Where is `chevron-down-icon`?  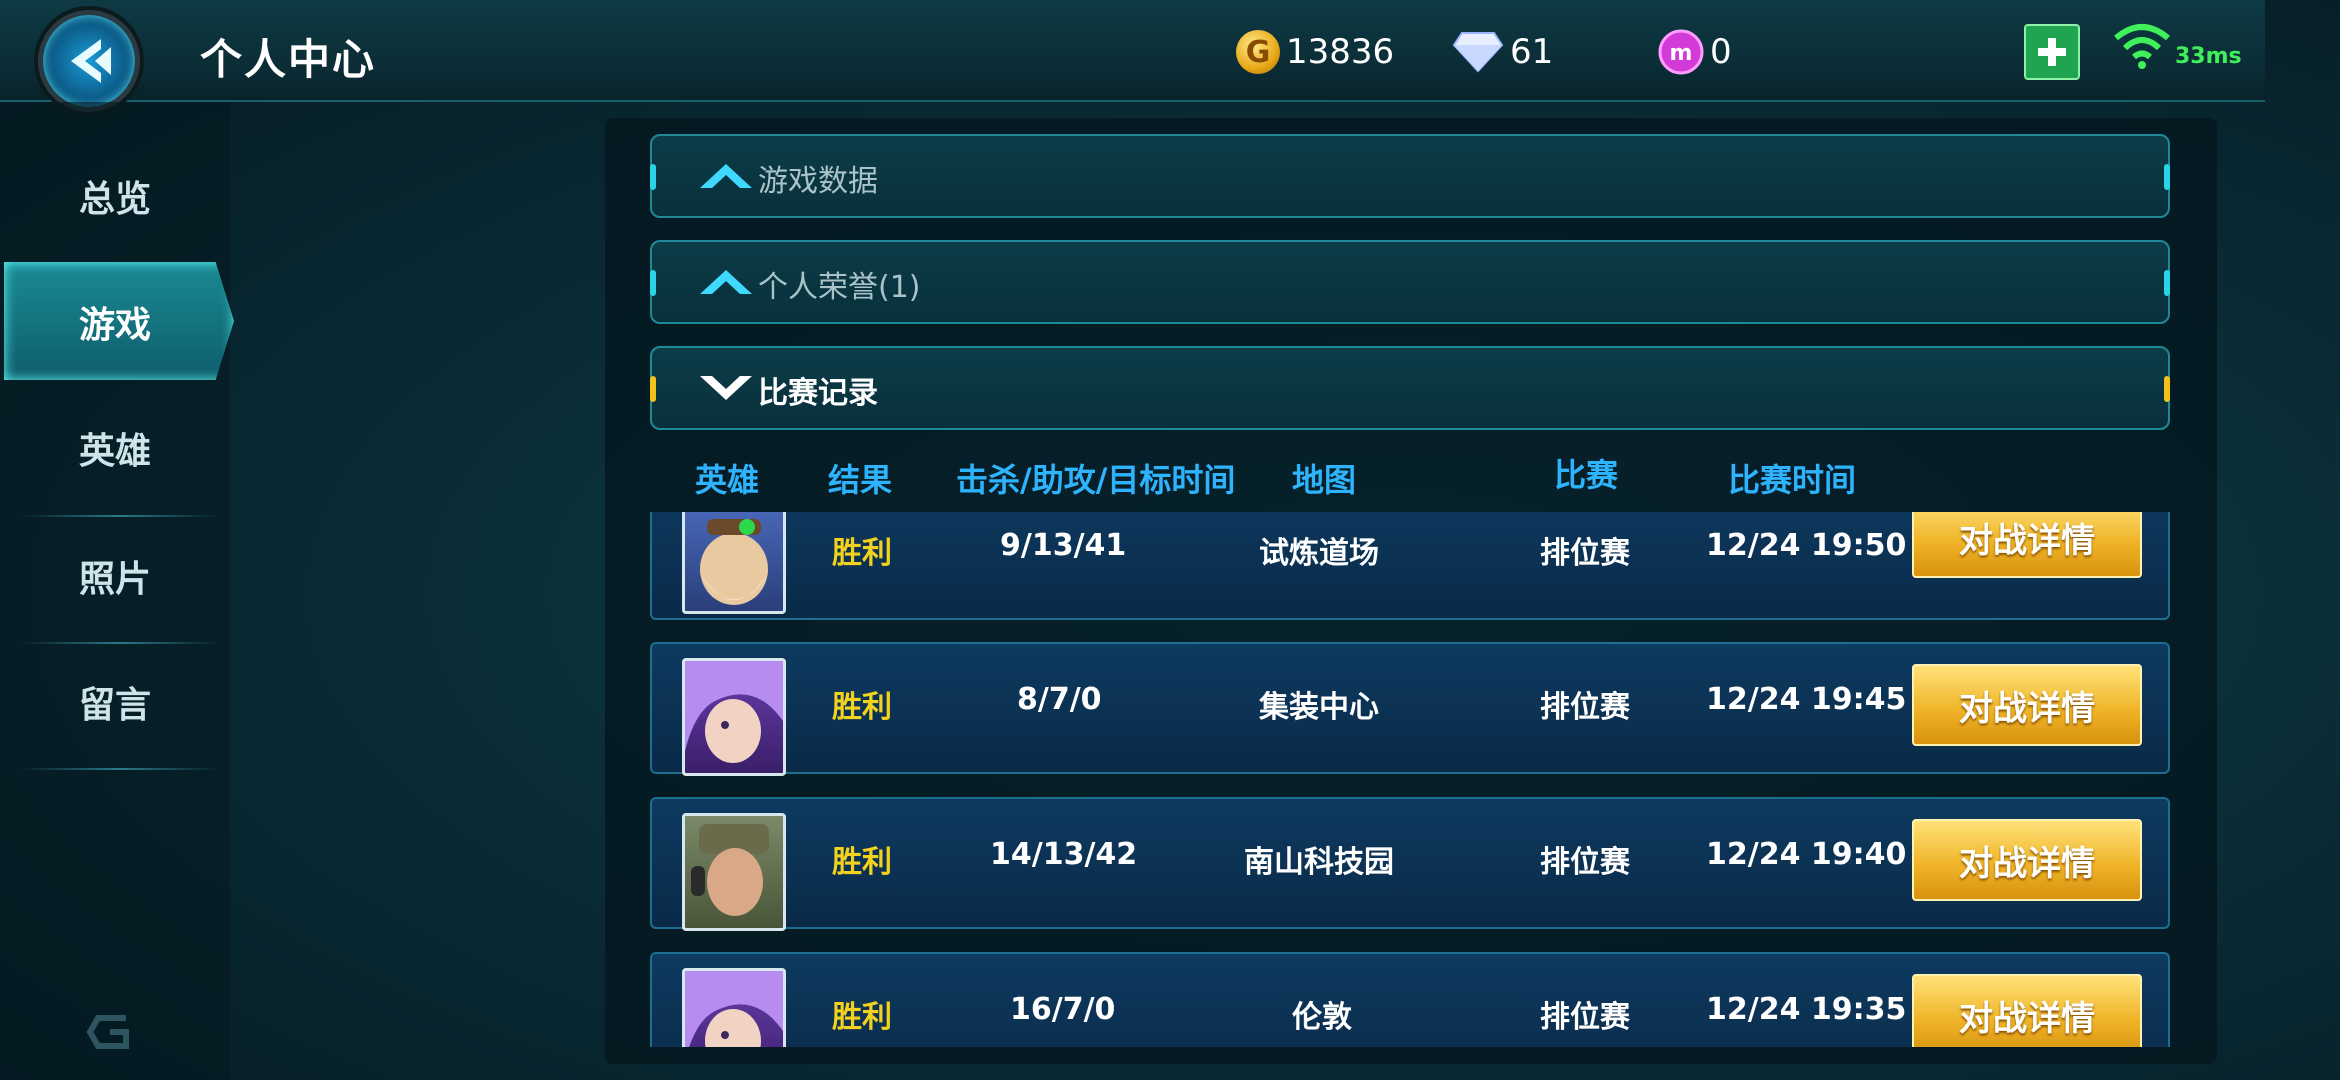 chevron-down-icon is located at coordinates (726, 388).